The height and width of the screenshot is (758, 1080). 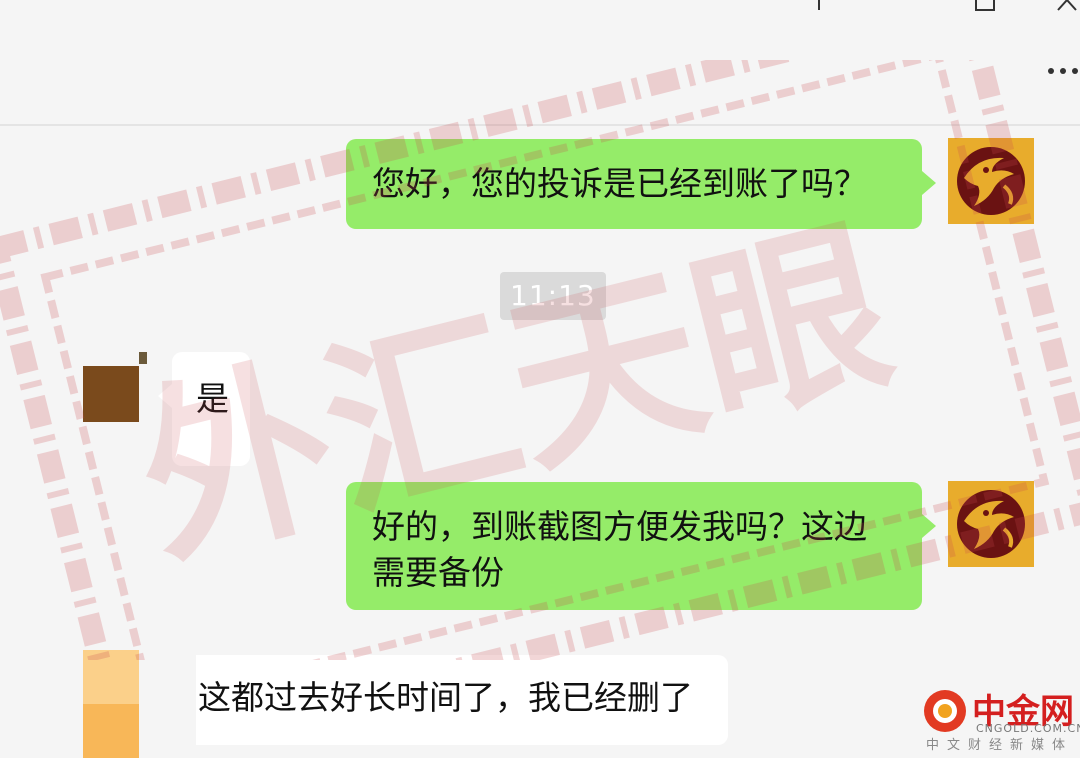 I want to click on message-bubble-received: 这都过去好长时间了，我已经删了, so click(x=462, y=700).